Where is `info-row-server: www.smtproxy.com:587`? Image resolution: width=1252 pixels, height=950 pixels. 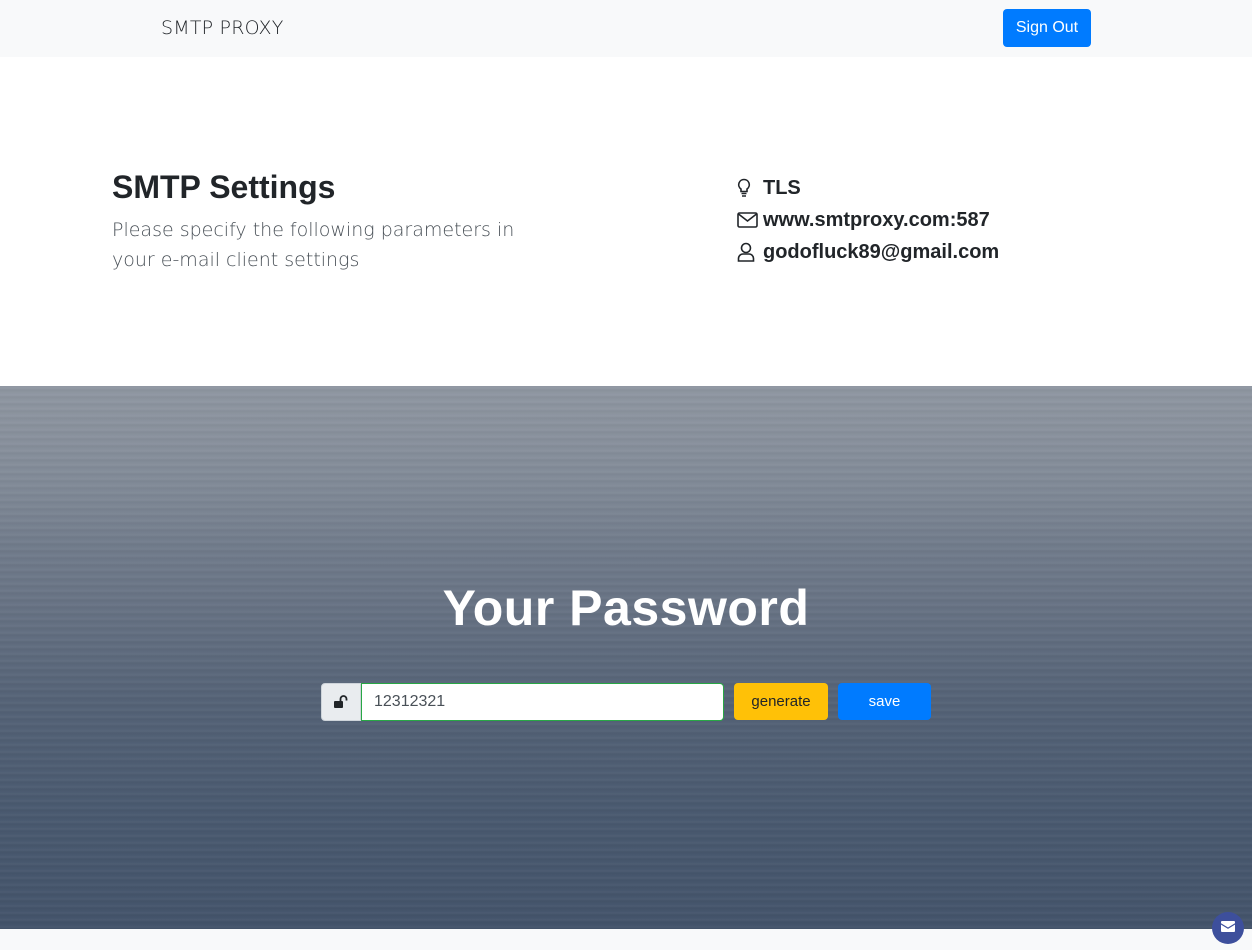 info-row-server: www.smtproxy.com:587 is located at coordinates (868, 220).